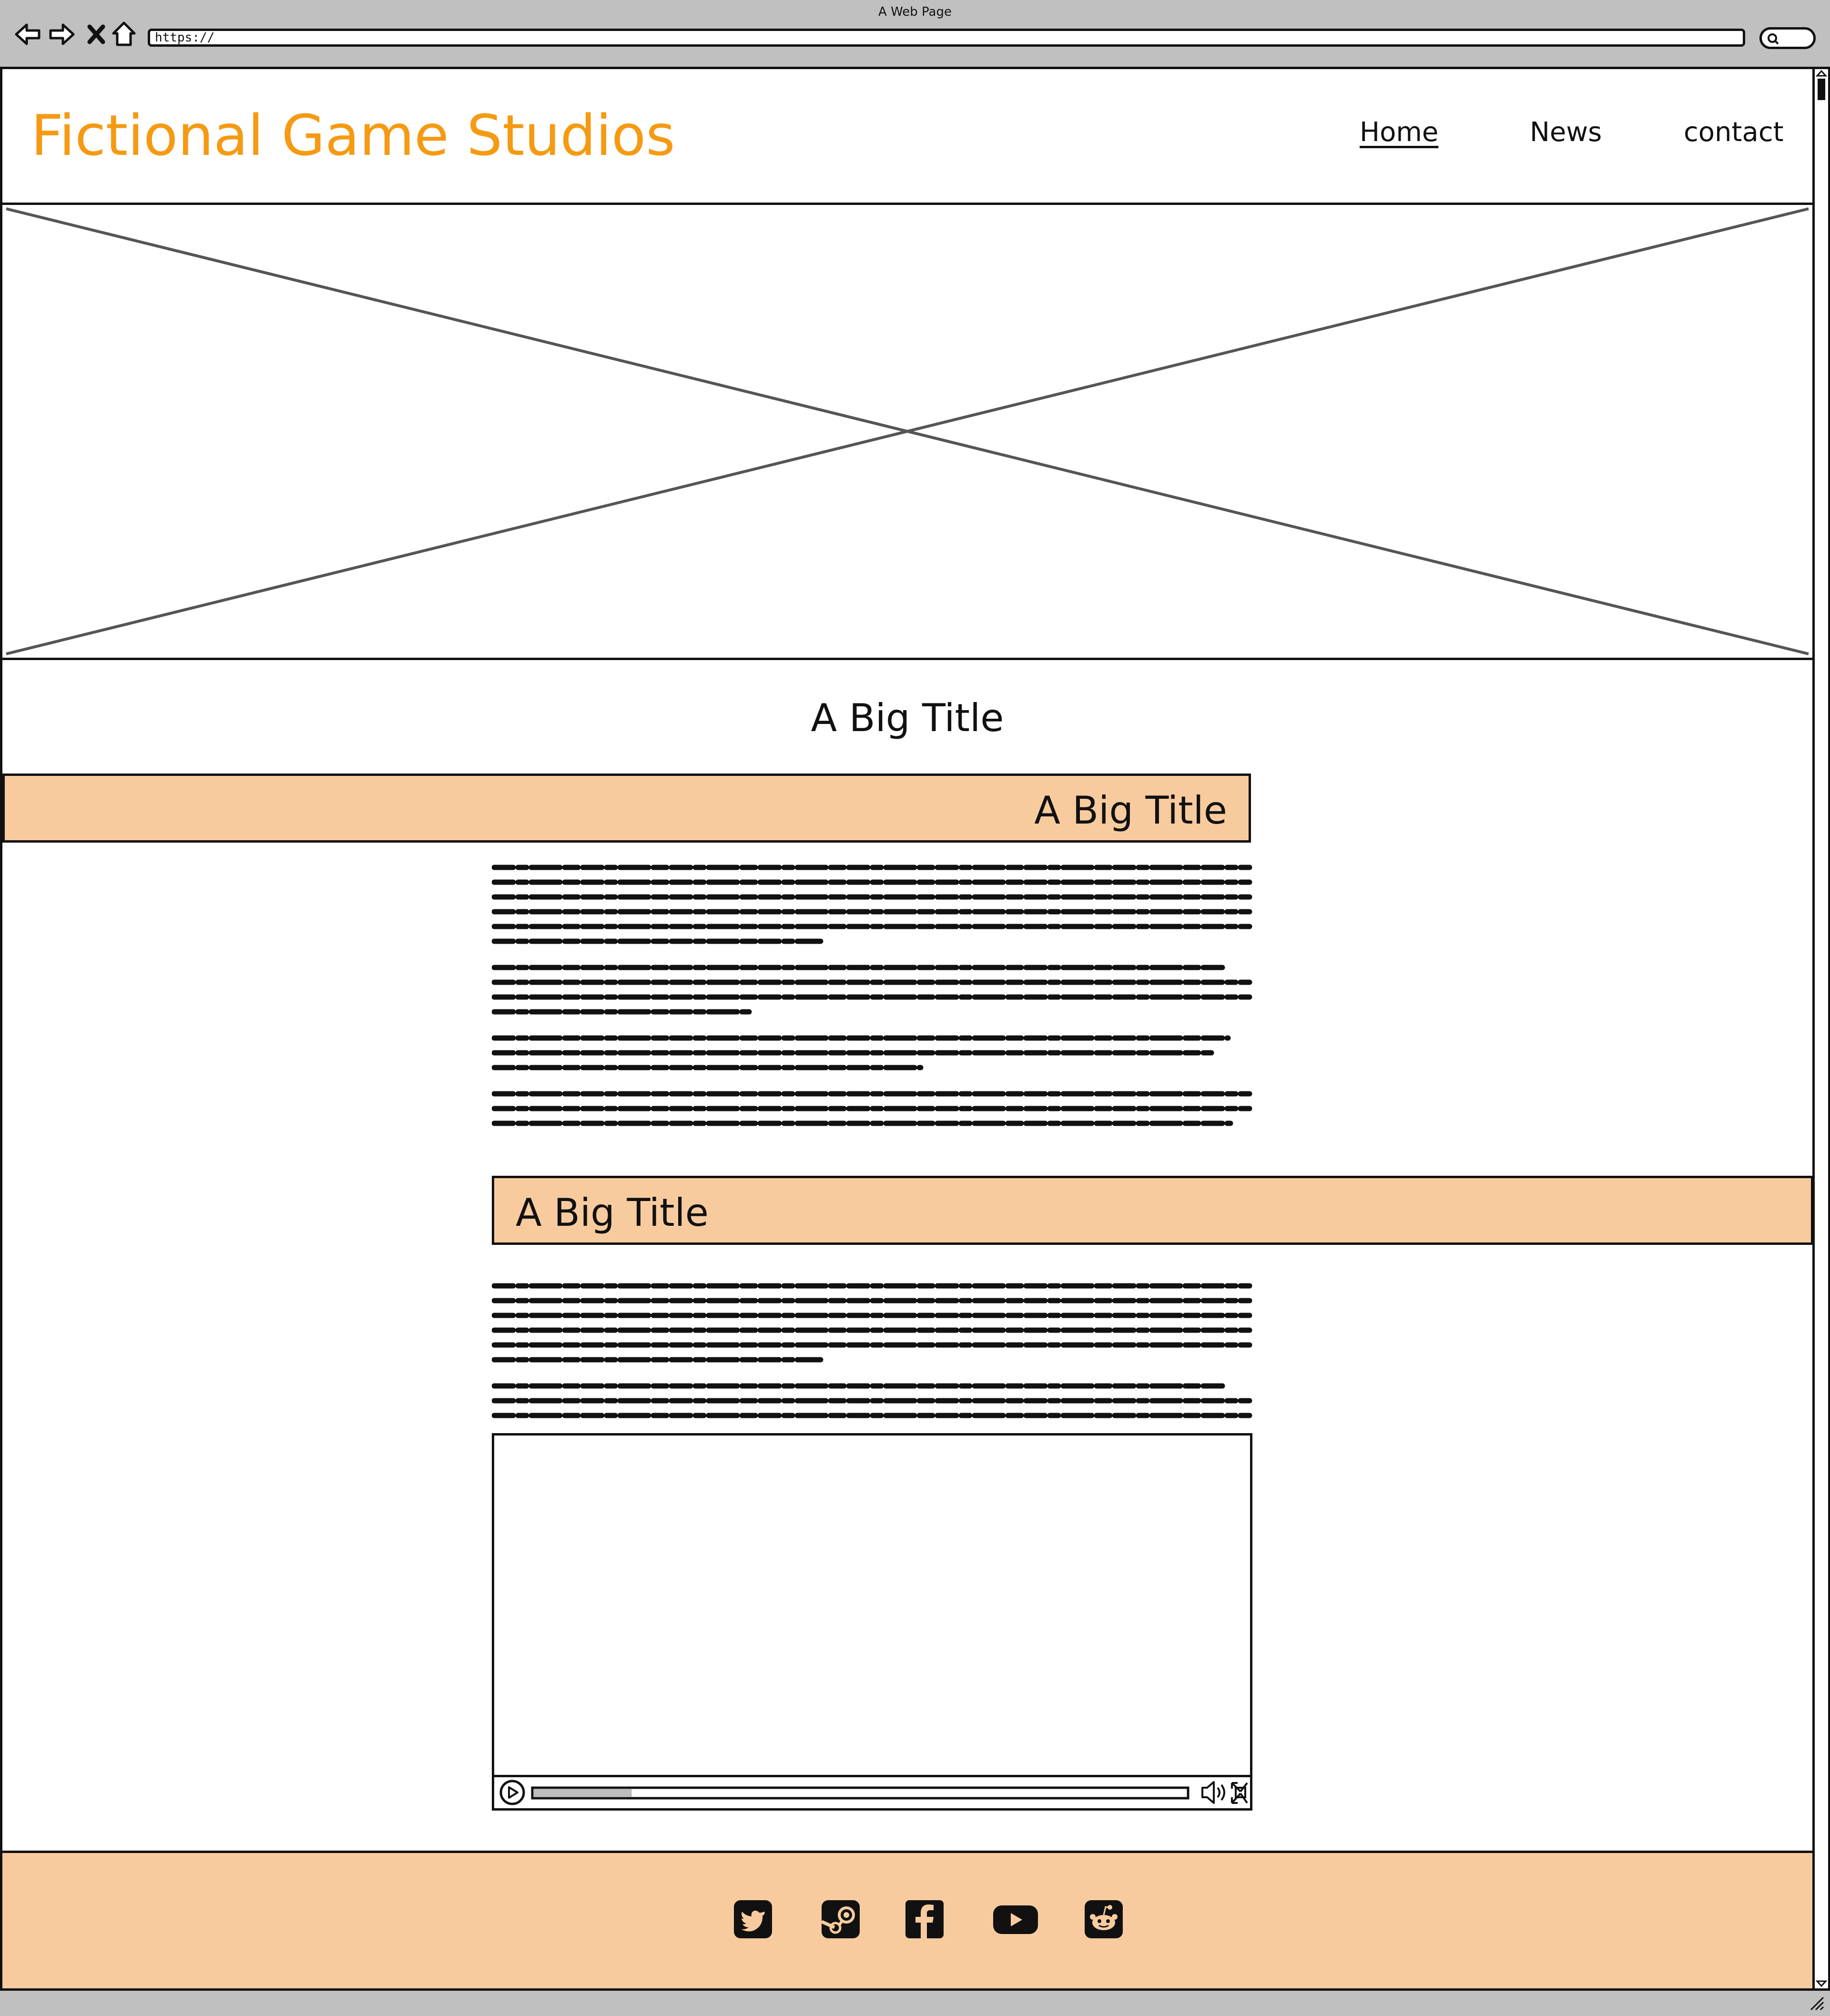 This screenshot has height=2016, width=1830. I want to click on forward-icon, so click(62, 34).